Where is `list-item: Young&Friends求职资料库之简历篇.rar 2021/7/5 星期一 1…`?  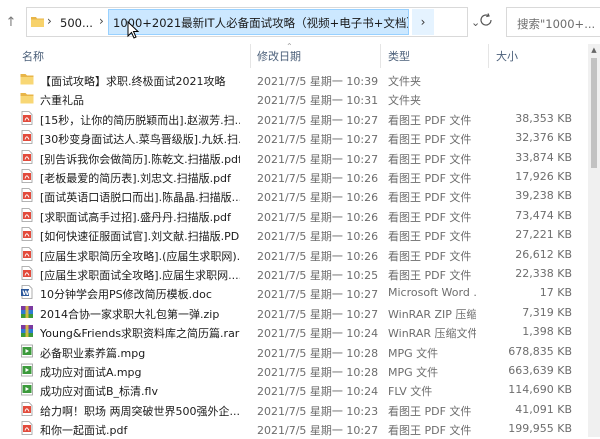 list-item: Young&Friends求职资料库之简历篇.rar 2021/7/5 星期一 1… is located at coordinates (300, 331).